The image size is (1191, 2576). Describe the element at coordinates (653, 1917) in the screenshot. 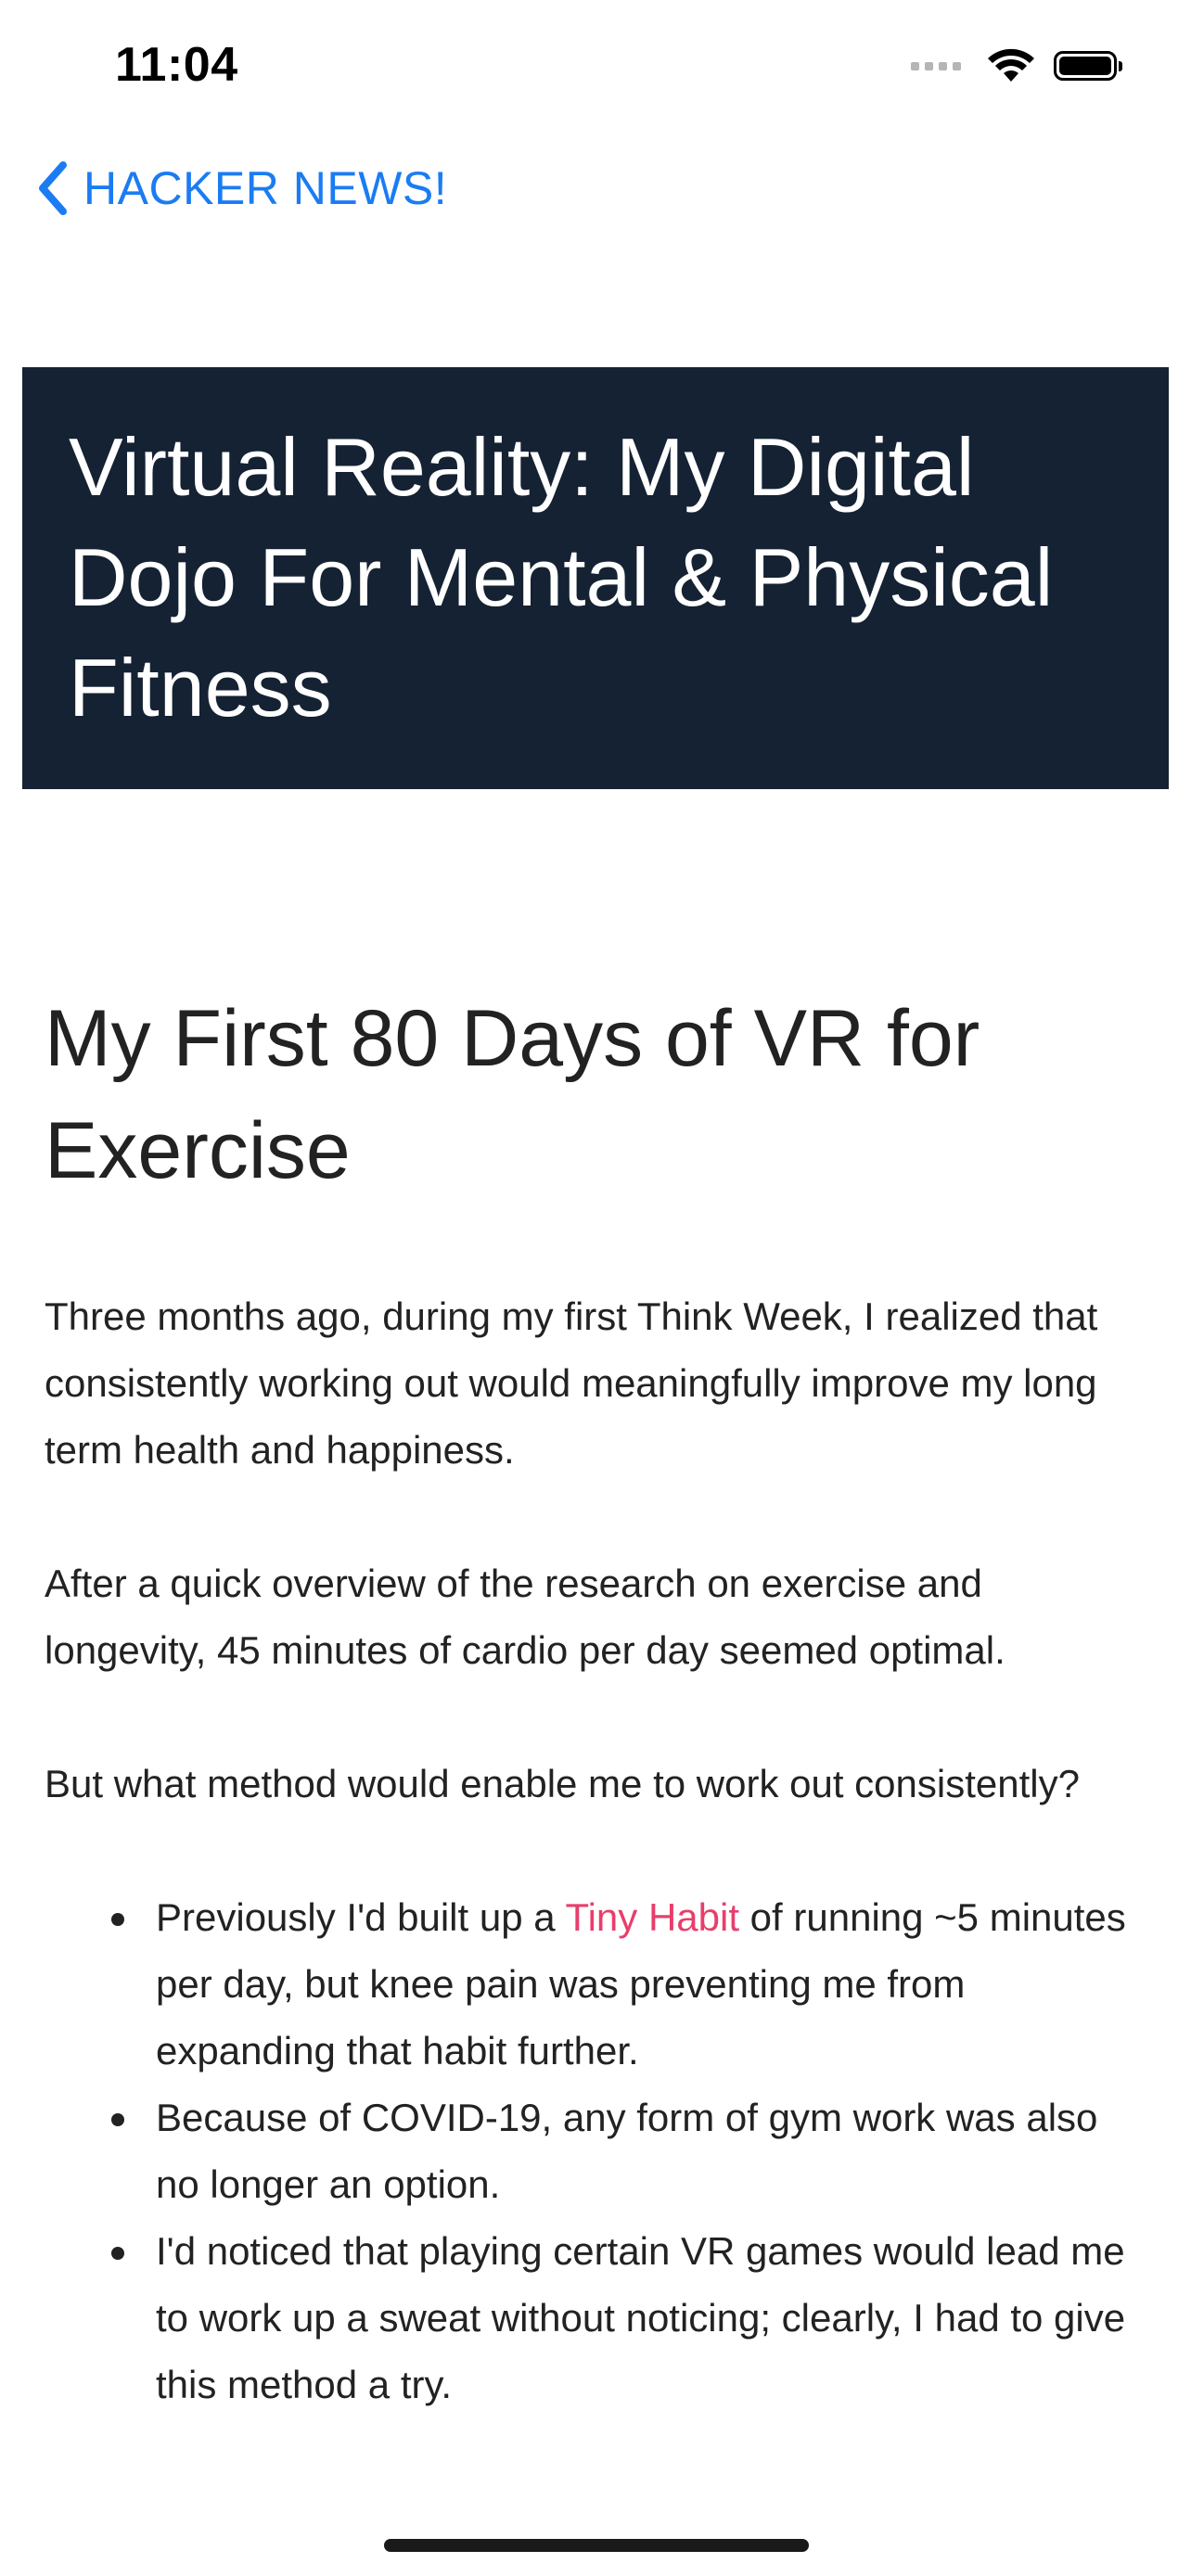

I see `tiny-habit-link: Tiny Habit` at that location.